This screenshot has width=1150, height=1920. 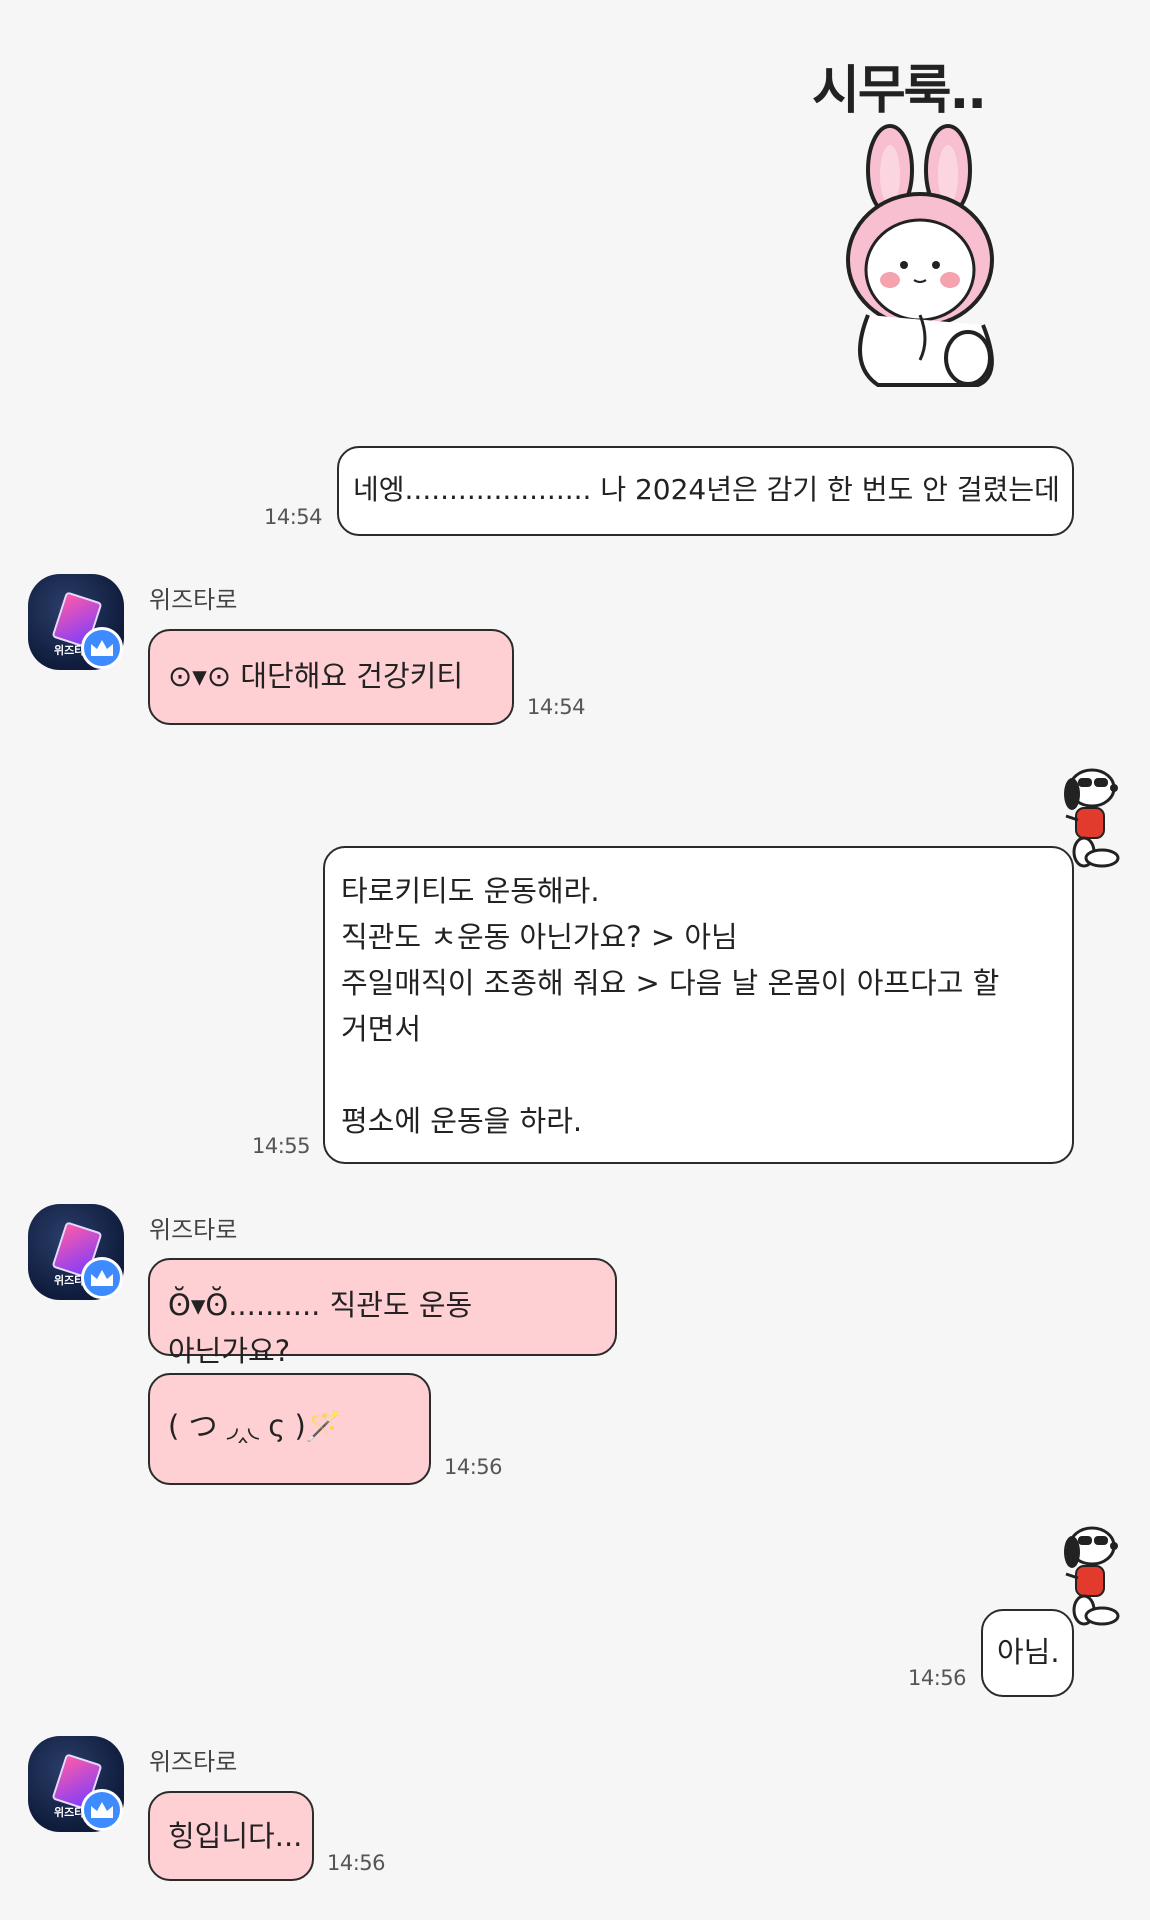 I want to click on message-bubble: 아님., so click(x=1027, y=1653).